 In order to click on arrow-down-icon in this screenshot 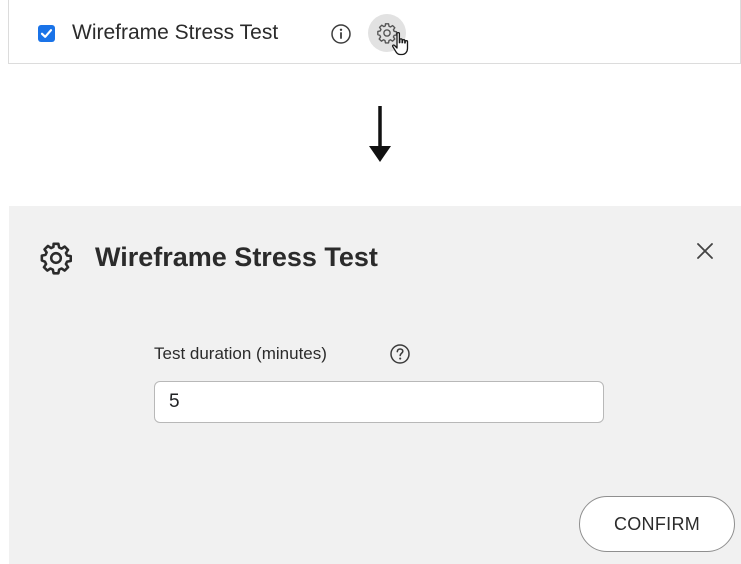, I will do `click(380, 134)`.